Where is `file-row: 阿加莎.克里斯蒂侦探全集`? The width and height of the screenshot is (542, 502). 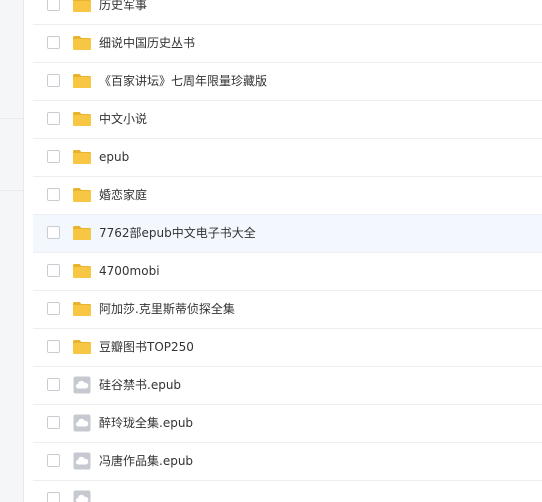
file-row: 阿加莎.克里斯蒂侦探全集 is located at coordinates (287, 310).